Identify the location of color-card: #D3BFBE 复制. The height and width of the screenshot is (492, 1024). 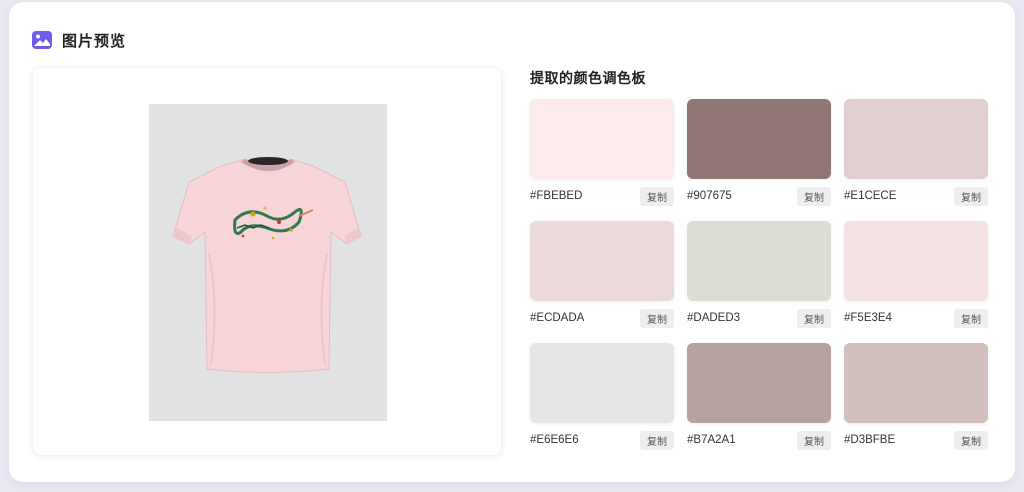
(916, 397).